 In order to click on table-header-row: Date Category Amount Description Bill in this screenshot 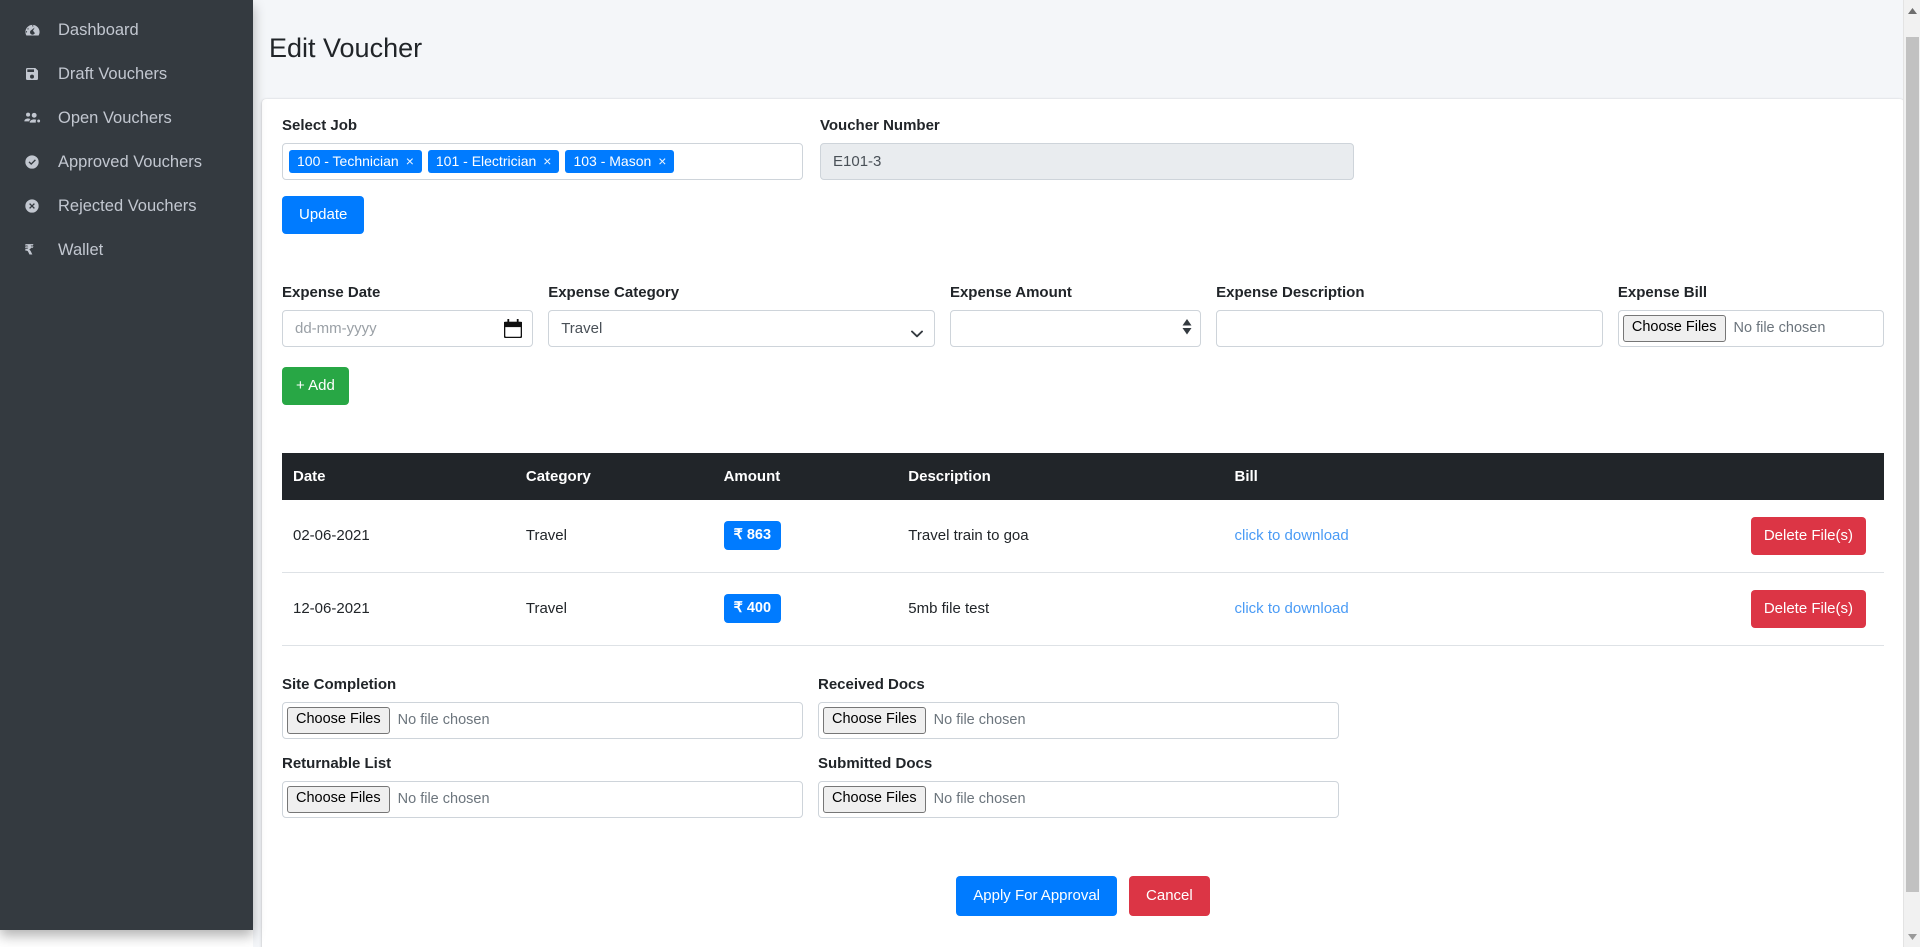, I will do `click(1083, 476)`.